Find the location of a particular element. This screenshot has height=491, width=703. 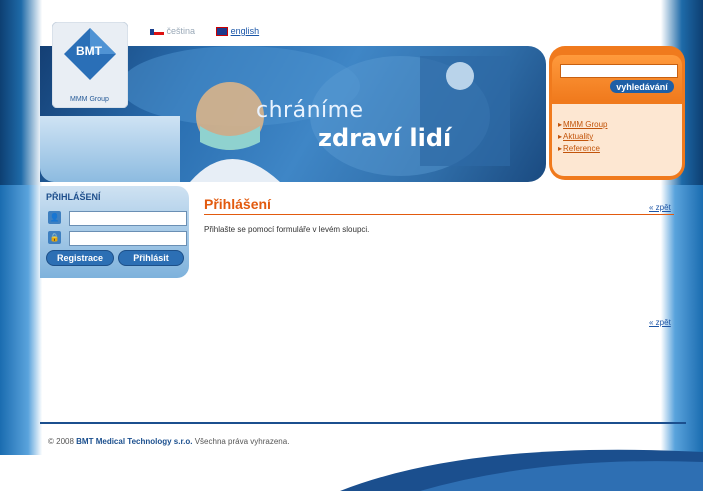

logo-brand-text: BMT is located at coordinates (89, 51).